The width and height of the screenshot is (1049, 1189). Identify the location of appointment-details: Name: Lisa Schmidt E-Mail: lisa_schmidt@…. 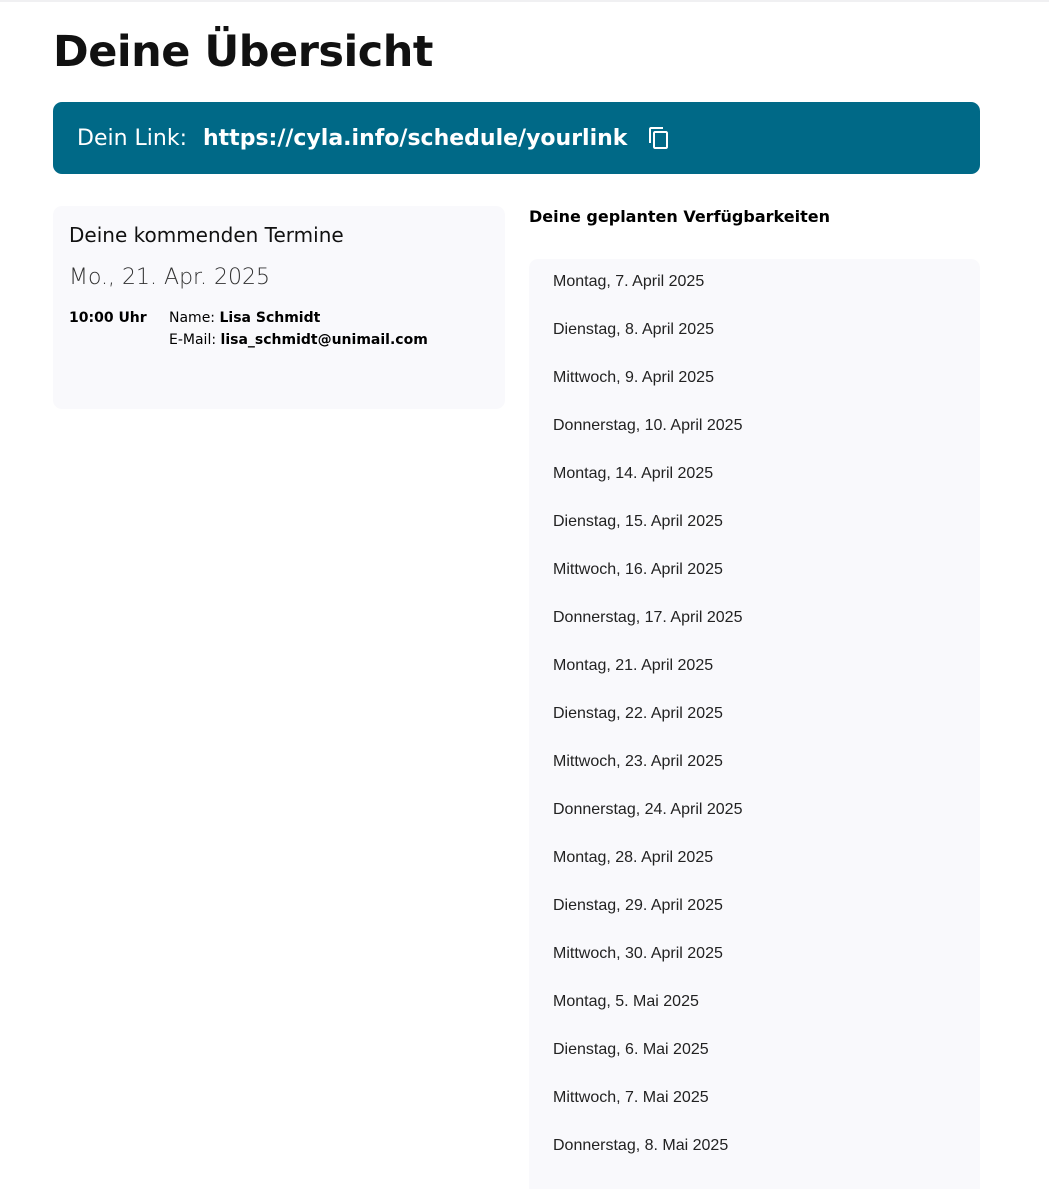
(298, 330).